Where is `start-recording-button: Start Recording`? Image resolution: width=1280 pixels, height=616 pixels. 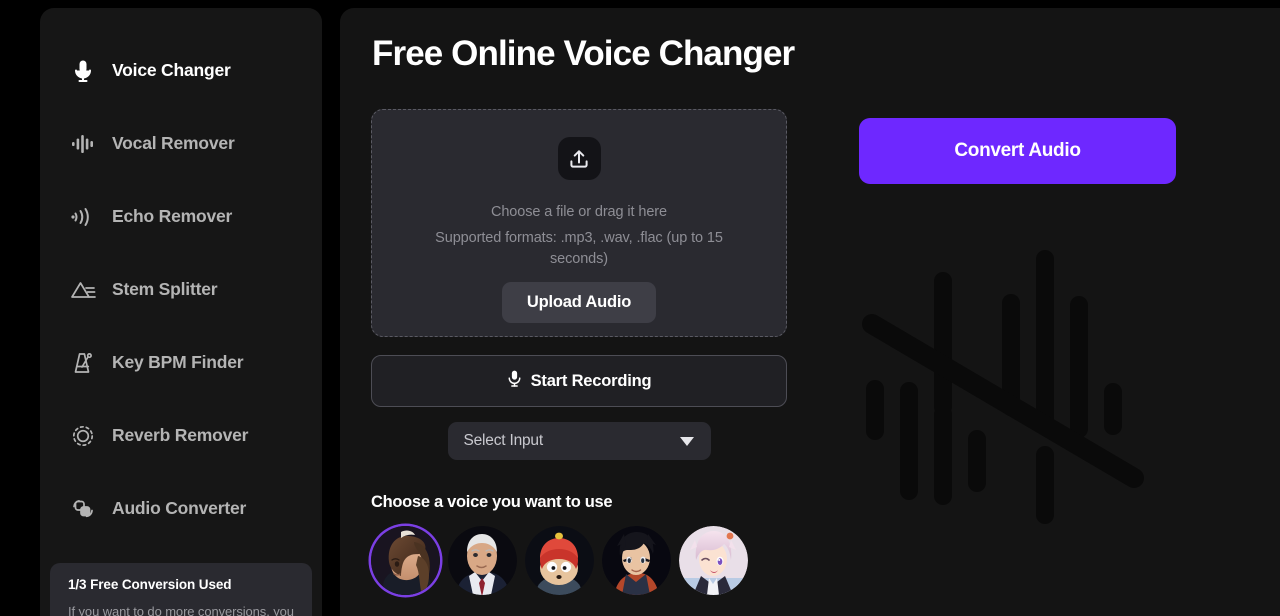 start-recording-button: Start Recording is located at coordinates (579, 381).